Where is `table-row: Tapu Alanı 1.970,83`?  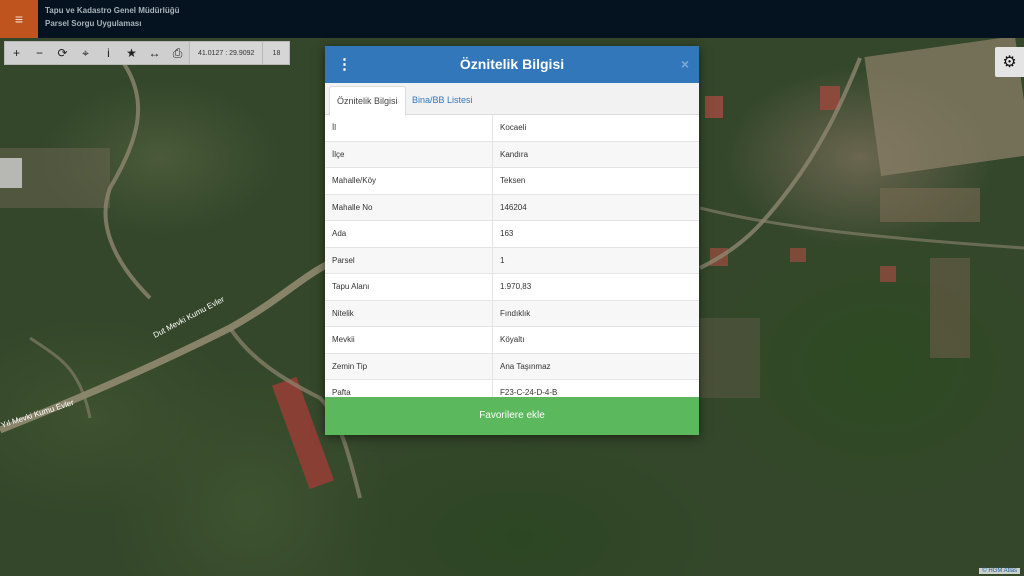 table-row: Tapu Alanı 1.970,83 is located at coordinates (512, 287).